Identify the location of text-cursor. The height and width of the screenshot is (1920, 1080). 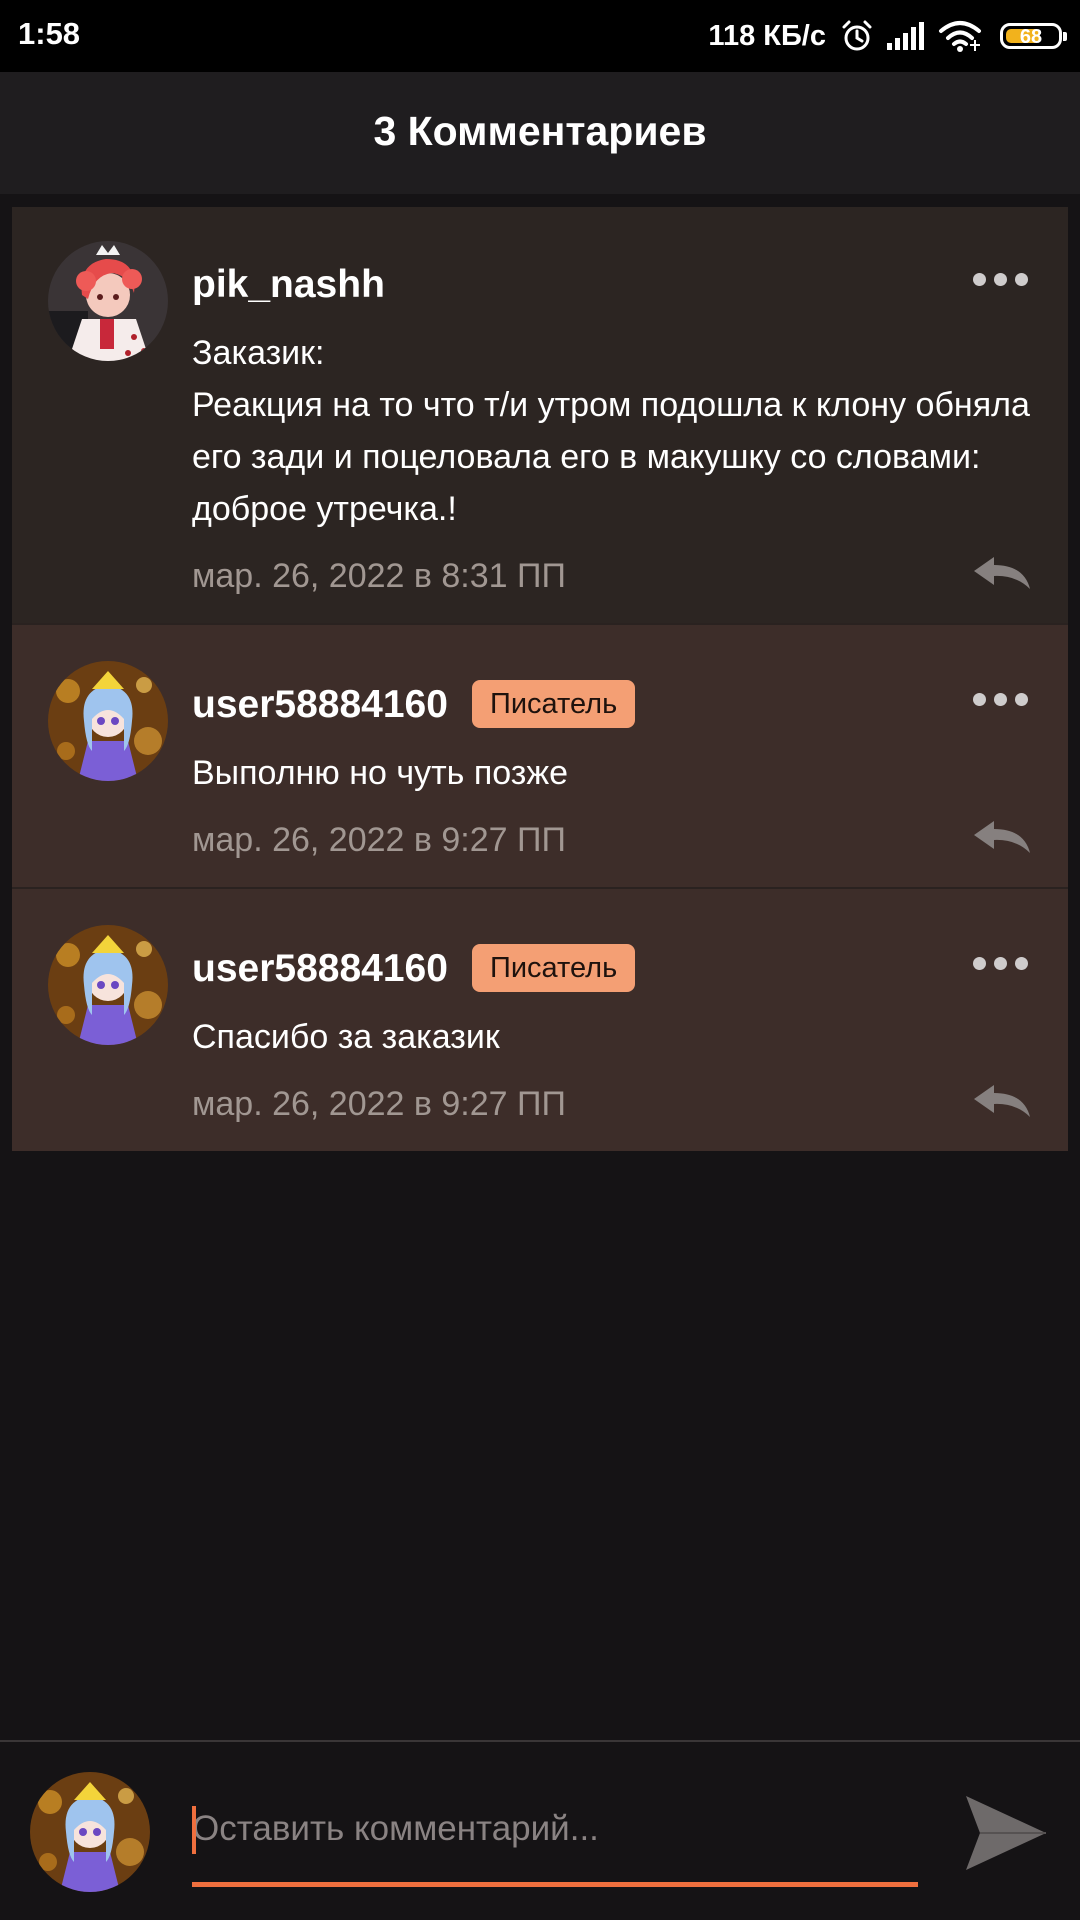
(194, 1830).